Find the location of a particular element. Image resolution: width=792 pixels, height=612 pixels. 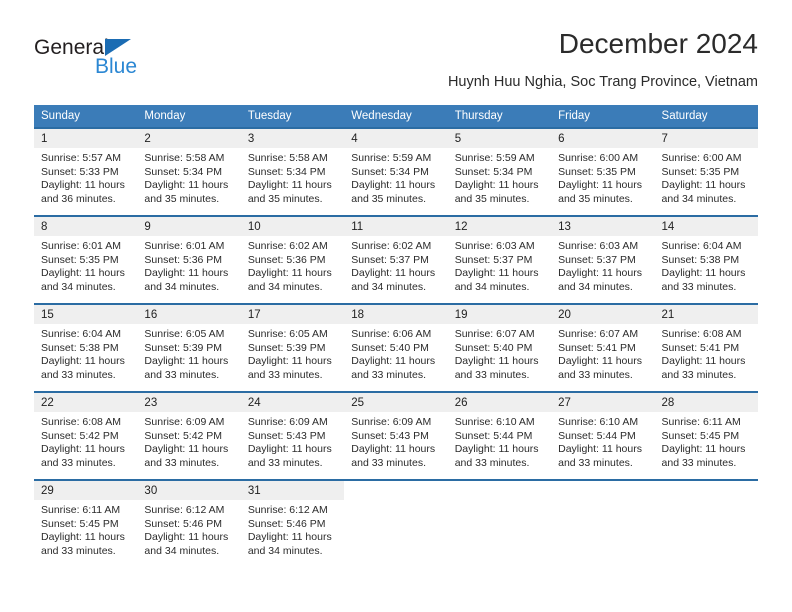

day-sunrise-text: Sunrise: 5:57 AM is located at coordinates (81, 158).